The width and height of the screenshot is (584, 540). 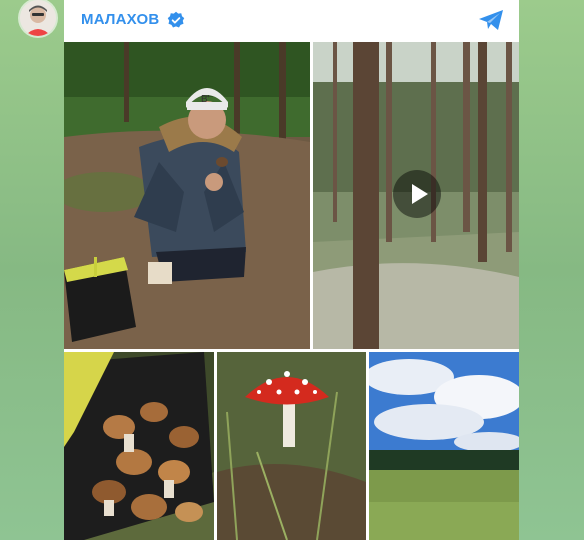 What do you see at coordinates (420, 194) in the screenshot?
I see `play-icon` at bounding box center [420, 194].